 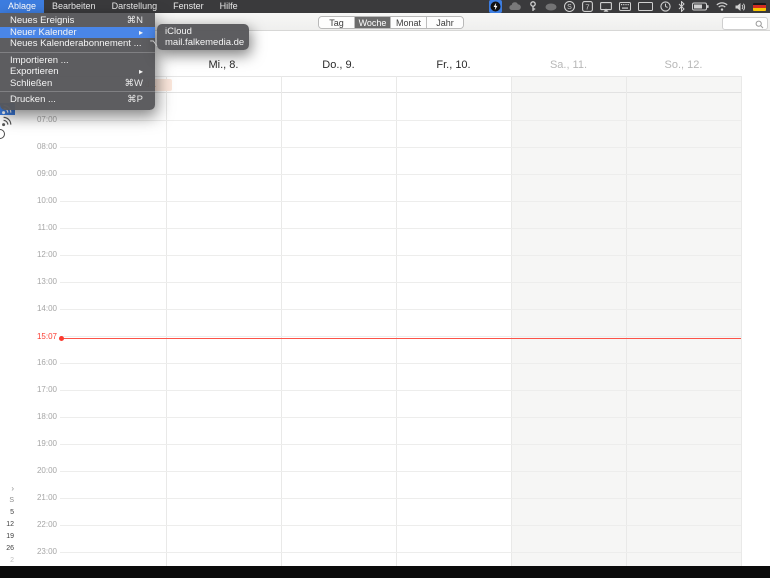 What do you see at coordinates (409, 22) in the screenshot?
I see `tab-month: Monat` at bounding box center [409, 22].